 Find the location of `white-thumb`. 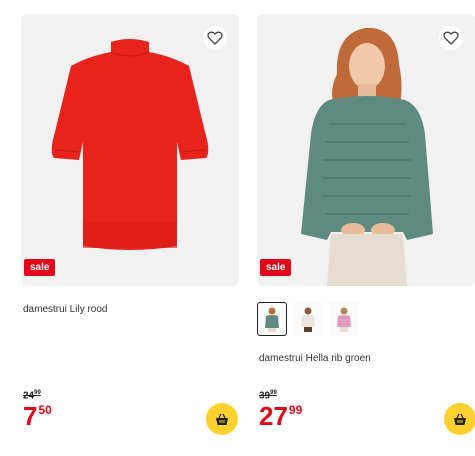

white-thumb is located at coordinates (308, 319).